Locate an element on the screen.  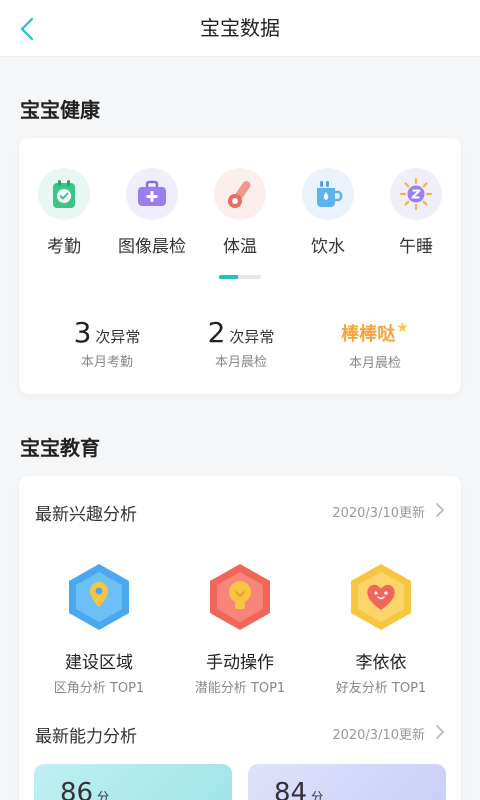
interest-item-friend: 李依依 好友分析 TOP1 is located at coordinates (381, 629).